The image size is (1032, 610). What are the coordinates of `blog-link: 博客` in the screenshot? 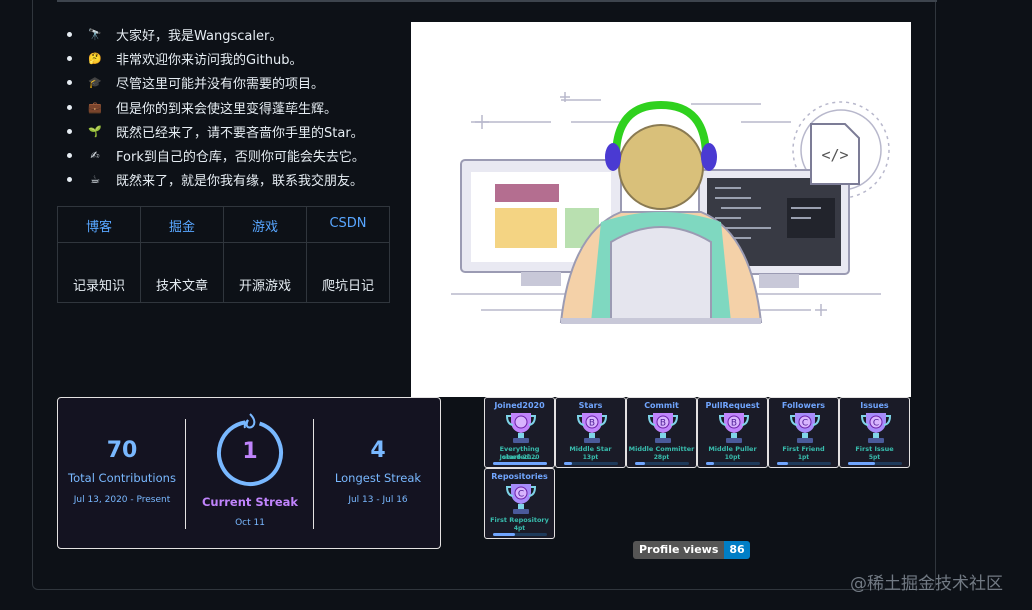 It's located at (99, 227).